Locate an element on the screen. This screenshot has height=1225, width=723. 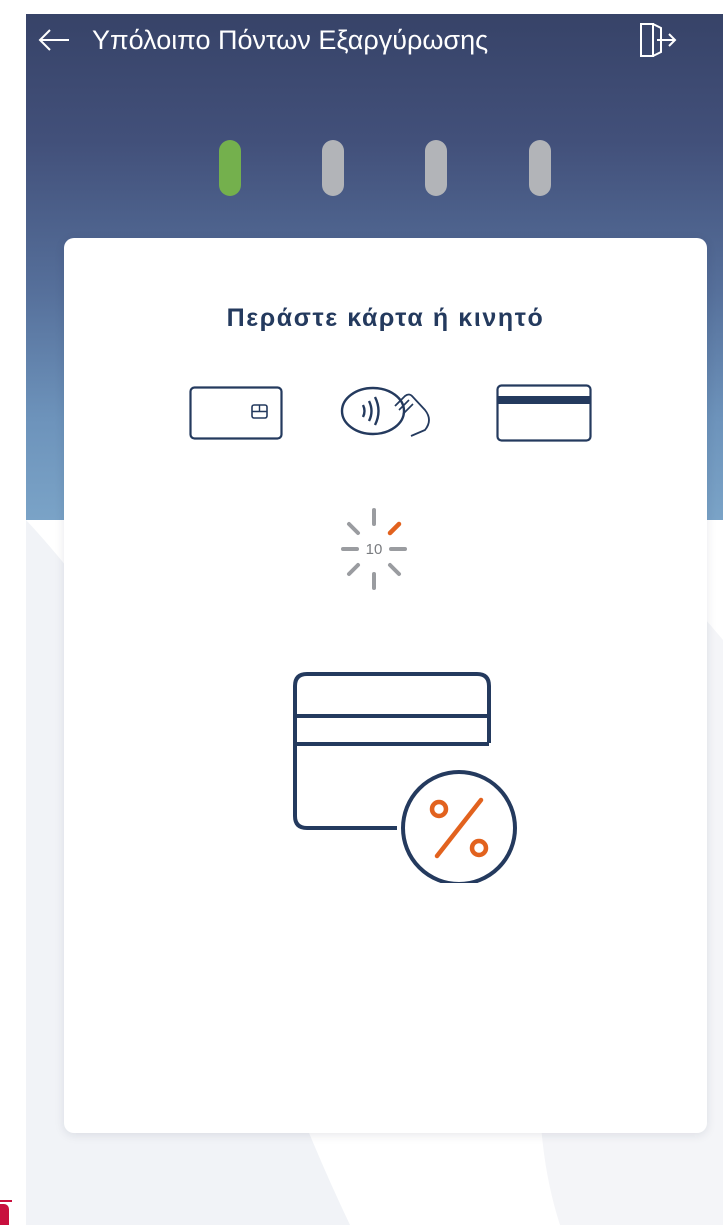
logout-door-icon is located at coordinates (658, 40).